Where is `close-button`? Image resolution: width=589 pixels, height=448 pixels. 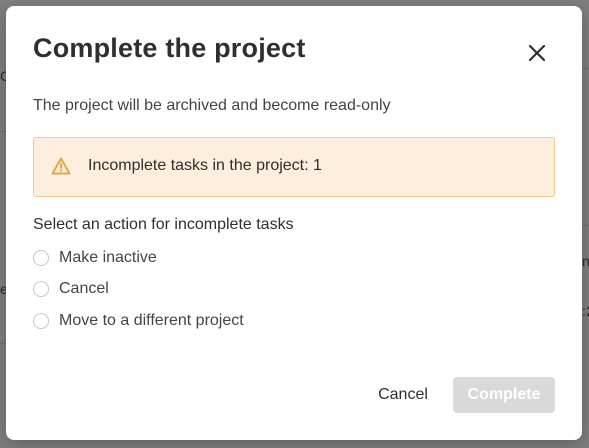 close-button is located at coordinates (537, 53).